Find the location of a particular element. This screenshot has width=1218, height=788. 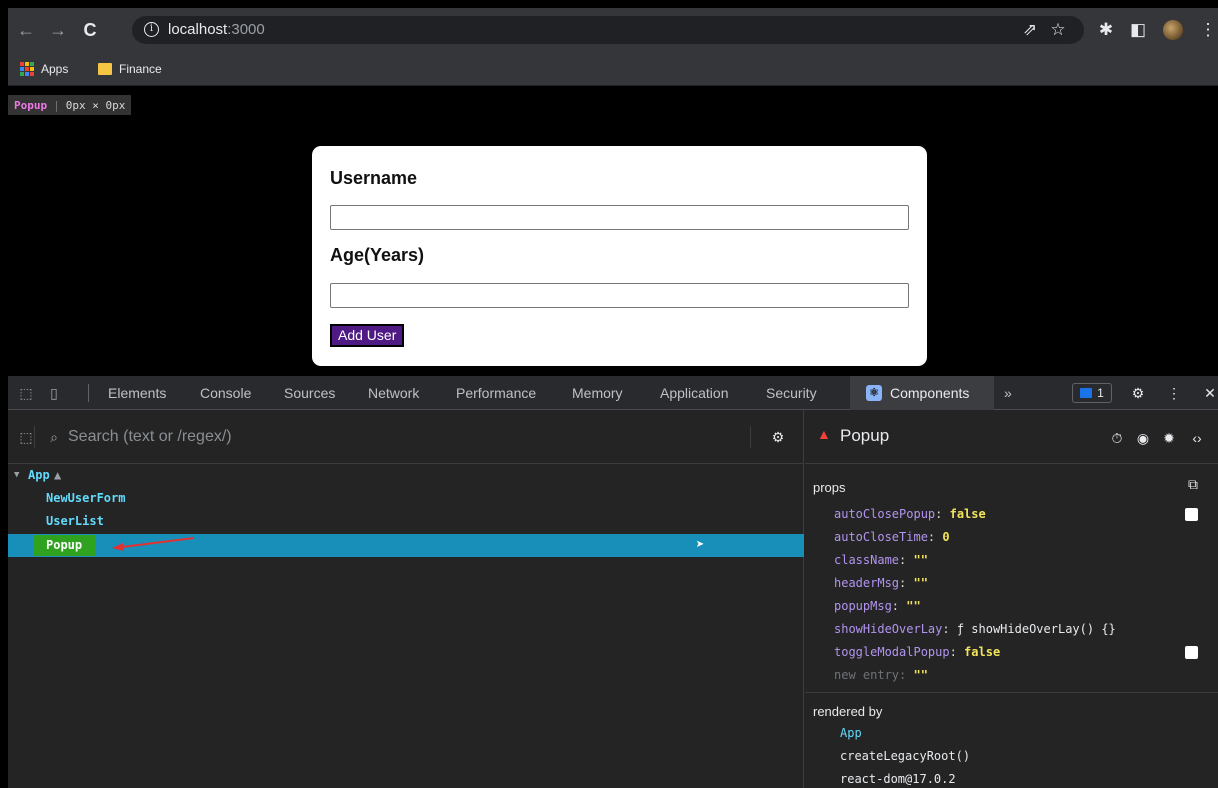

tree-row-userlist: UserList is located at coordinates (406, 521).